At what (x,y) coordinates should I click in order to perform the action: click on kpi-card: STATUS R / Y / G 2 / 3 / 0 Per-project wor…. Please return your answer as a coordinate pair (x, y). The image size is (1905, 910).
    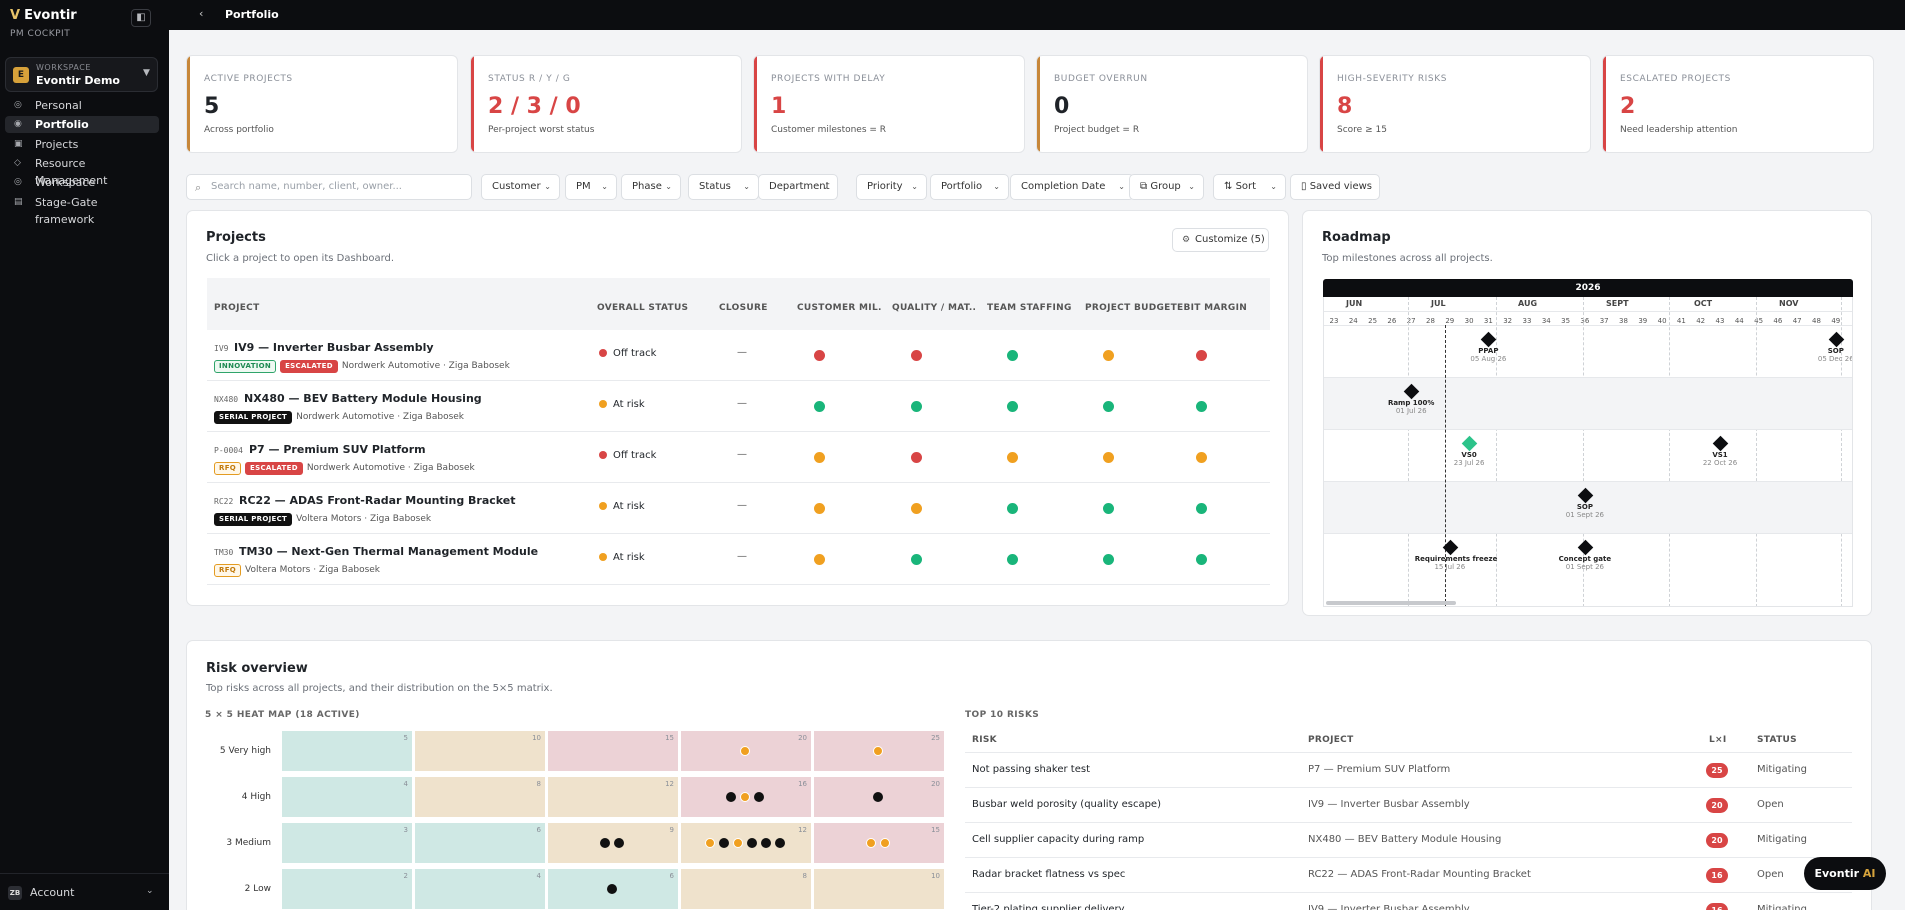
    Looking at the image, I should click on (606, 104).